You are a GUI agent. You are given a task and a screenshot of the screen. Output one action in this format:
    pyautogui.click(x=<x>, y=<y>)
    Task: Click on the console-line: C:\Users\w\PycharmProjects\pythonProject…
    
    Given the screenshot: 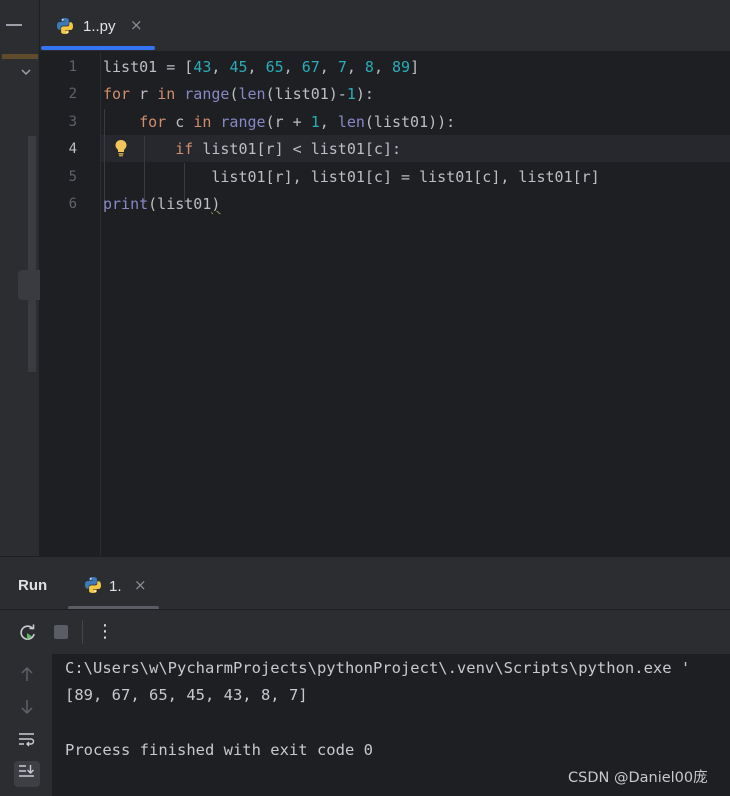 What is the action you would take?
    pyautogui.click(x=378, y=668)
    